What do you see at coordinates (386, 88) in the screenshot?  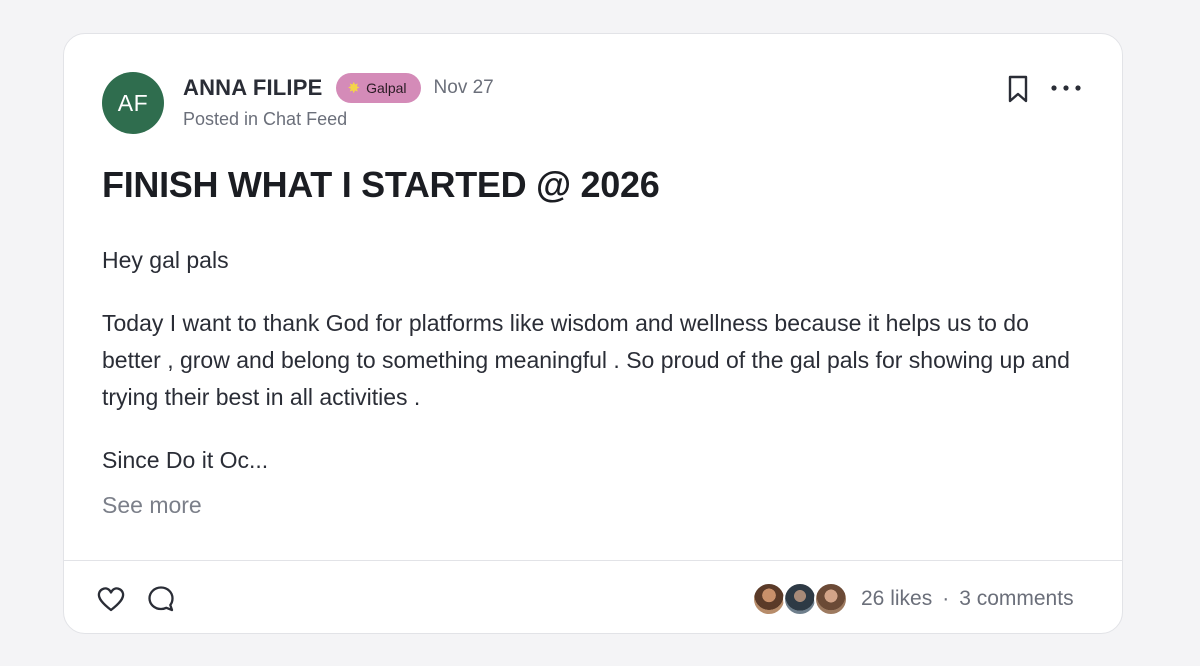 I see `badge-label: Galpal` at bounding box center [386, 88].